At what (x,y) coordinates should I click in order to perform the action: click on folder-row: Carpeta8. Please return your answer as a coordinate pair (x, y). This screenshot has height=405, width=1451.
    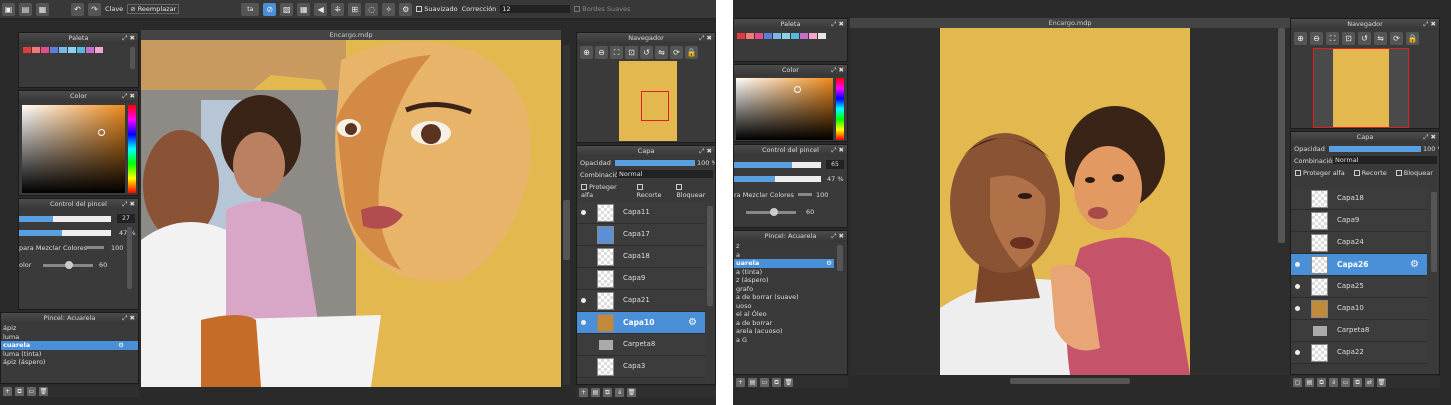
    Looking at the image, I should click on (1359, 331).